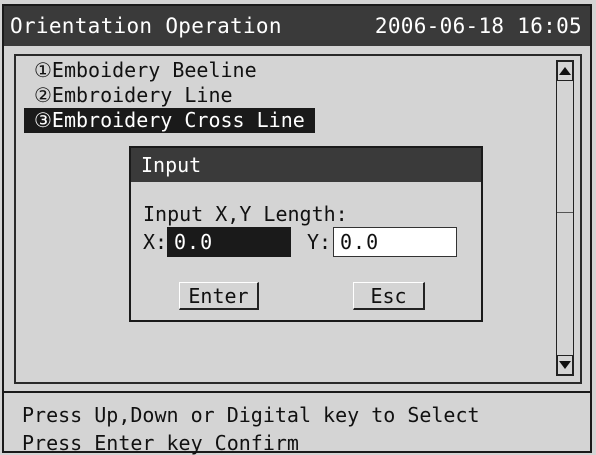 The height and width of the screenshot is (455, 596). I want to click on status-hint-confirm: Press Enter key Confirm, so click(160, 443).